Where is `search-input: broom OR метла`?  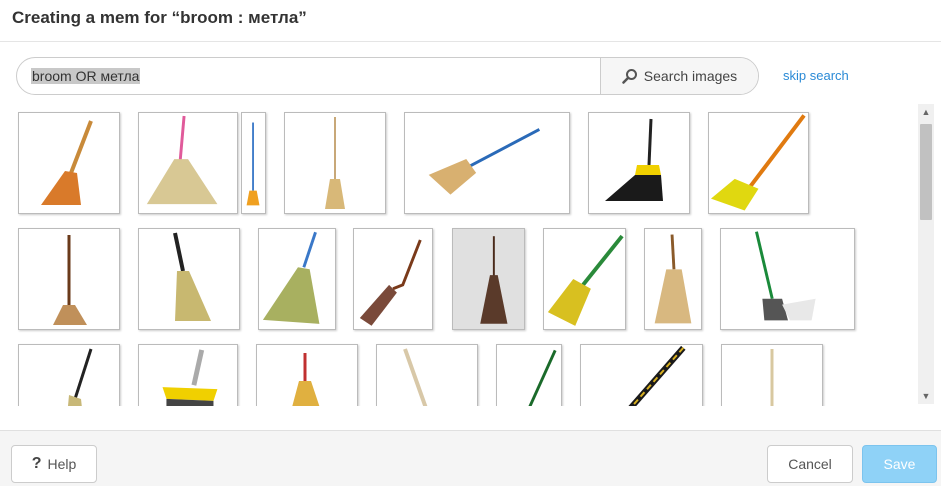 search-input: broom OR метла is located at coordinates (308, 76).